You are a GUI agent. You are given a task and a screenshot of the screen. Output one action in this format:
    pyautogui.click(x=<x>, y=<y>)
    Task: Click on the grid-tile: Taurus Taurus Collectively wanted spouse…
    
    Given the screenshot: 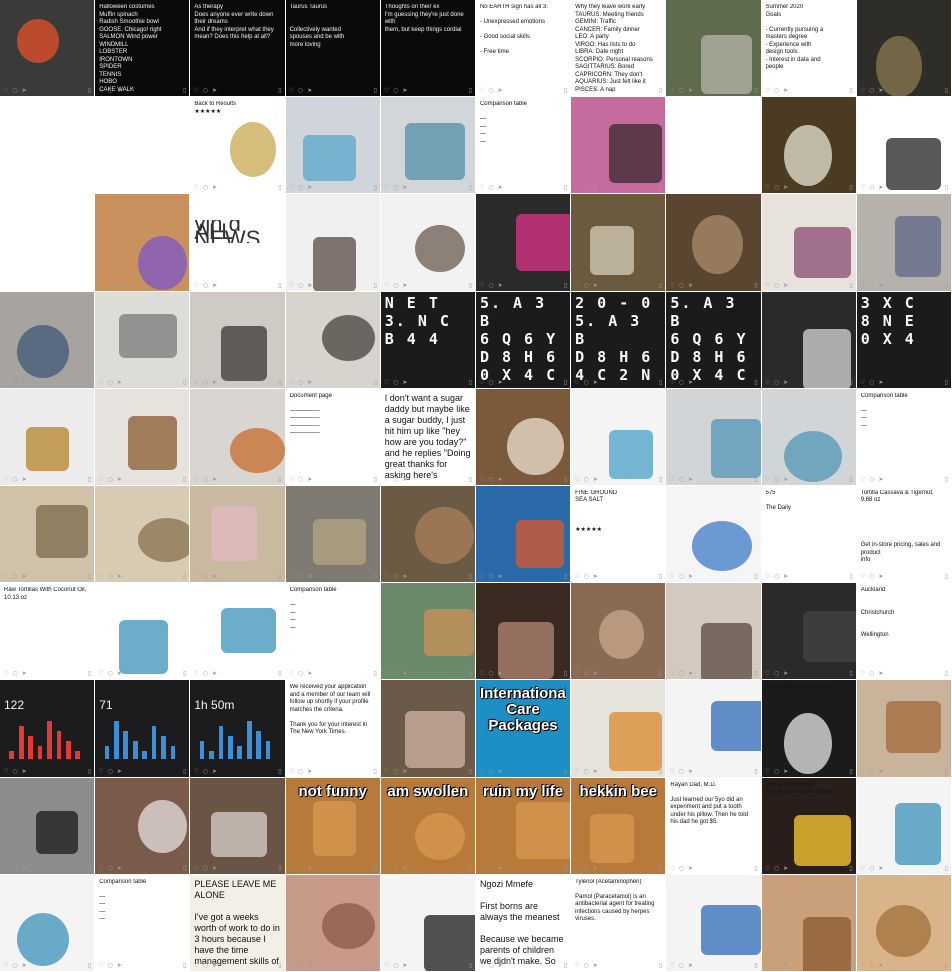 What is the action you would take?
    pyautogui.click(x=333, y=49)
    